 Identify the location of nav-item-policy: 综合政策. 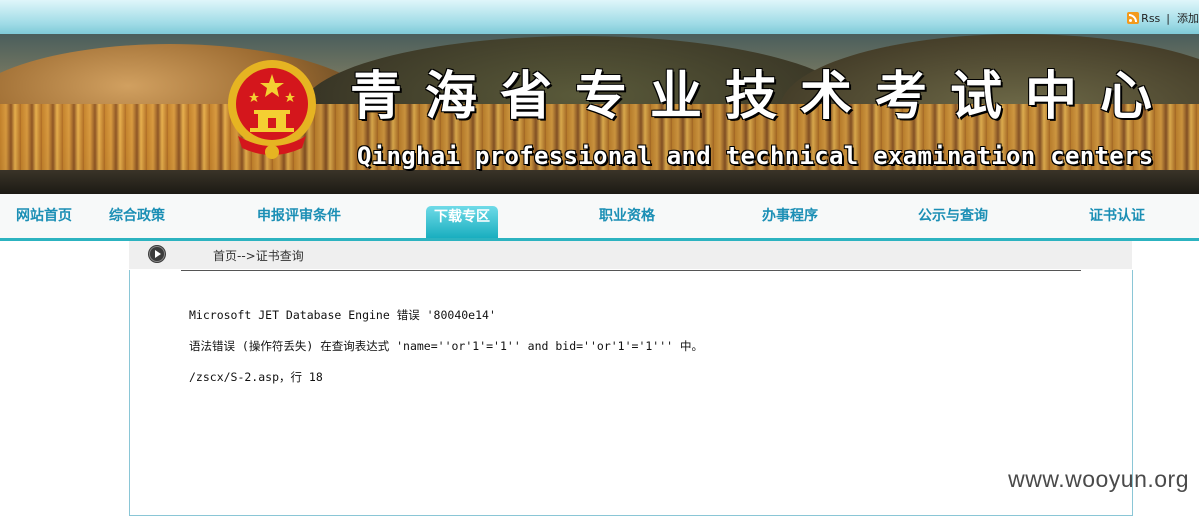
(137, 216).